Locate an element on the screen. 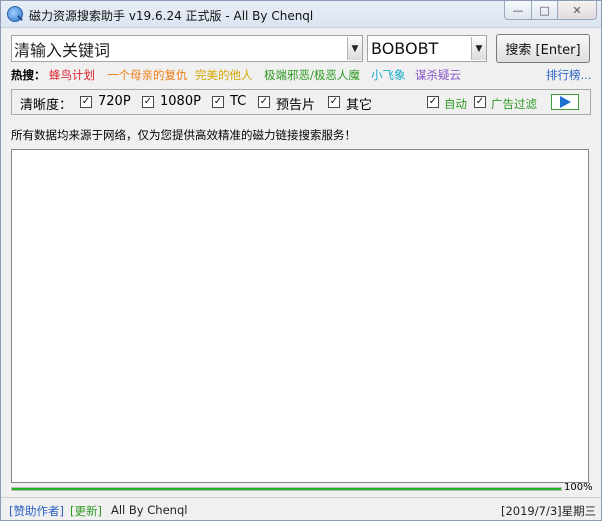 The width and height of the screenshot is (602, 521). site-select-value: BOBOBT is located at coordinates (405, 48).